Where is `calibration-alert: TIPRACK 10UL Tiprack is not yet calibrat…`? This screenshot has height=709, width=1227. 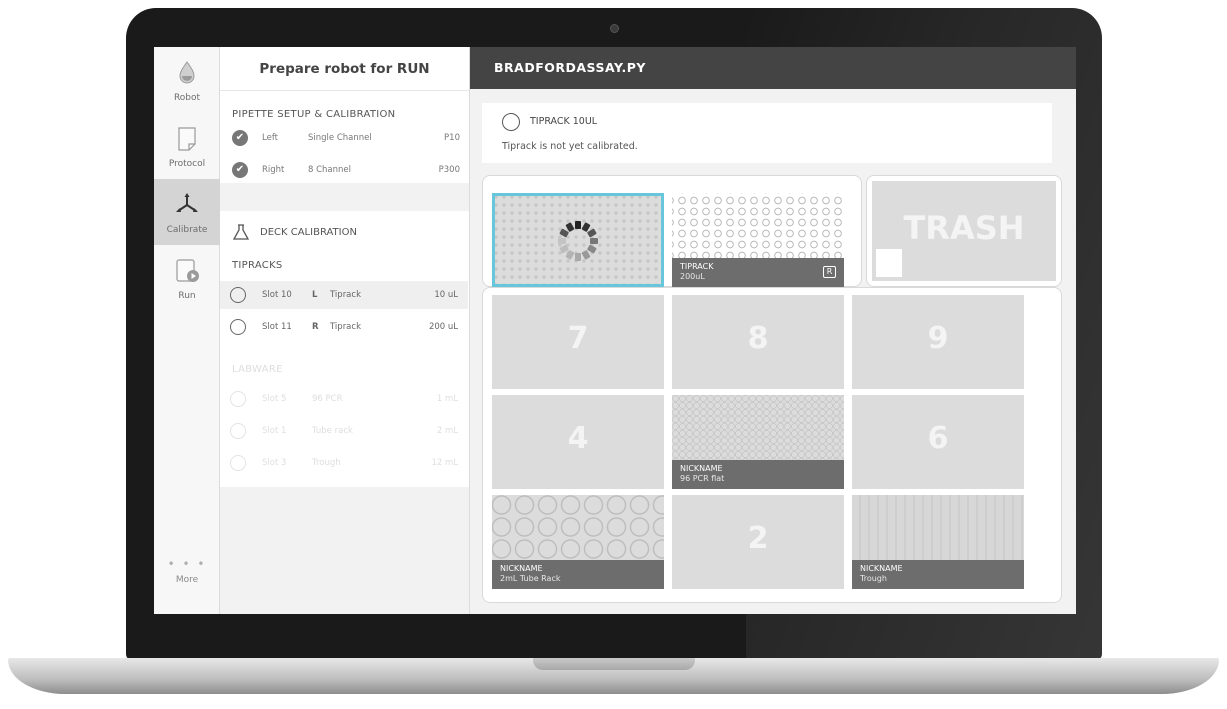 calibration-alert: TIPRACK 10UL Tiprack is not yet calibrat… is located at coordinates (767, 133).